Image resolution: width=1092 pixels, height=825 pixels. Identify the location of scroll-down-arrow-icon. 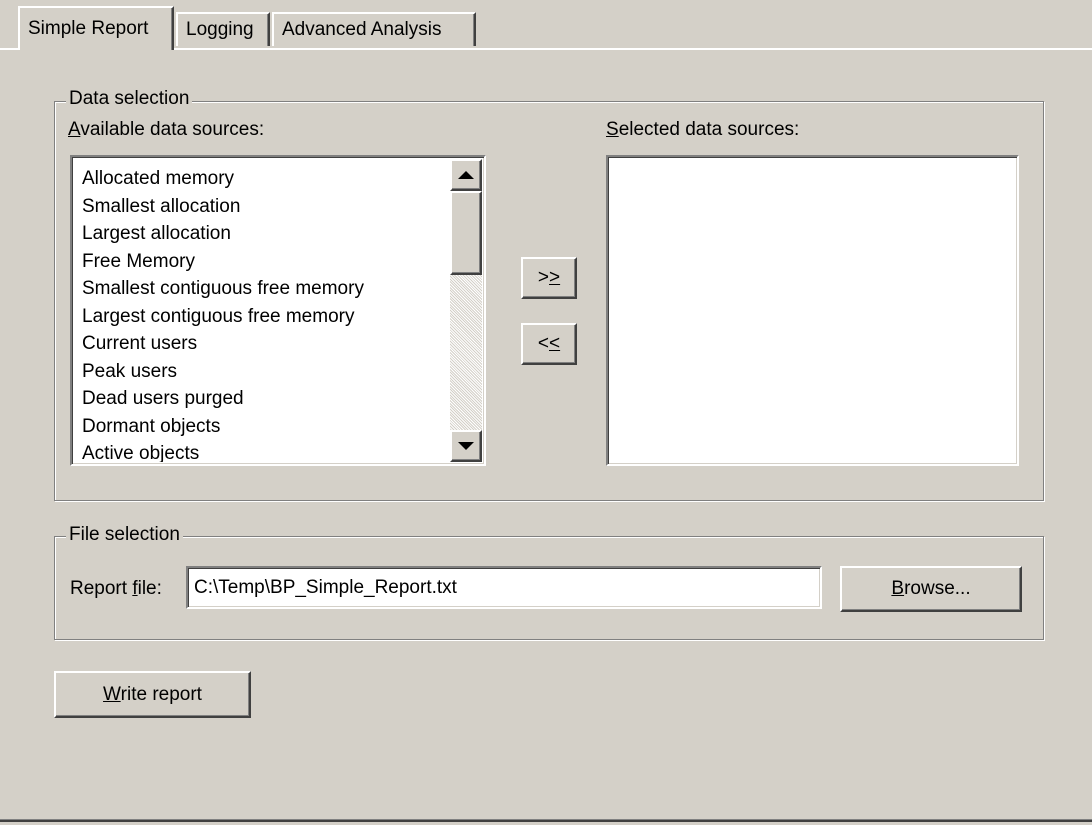
(466, 446).